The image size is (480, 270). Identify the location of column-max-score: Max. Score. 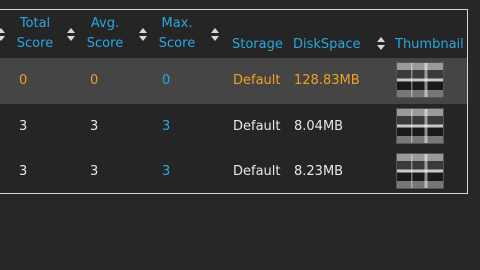
(177, 34).